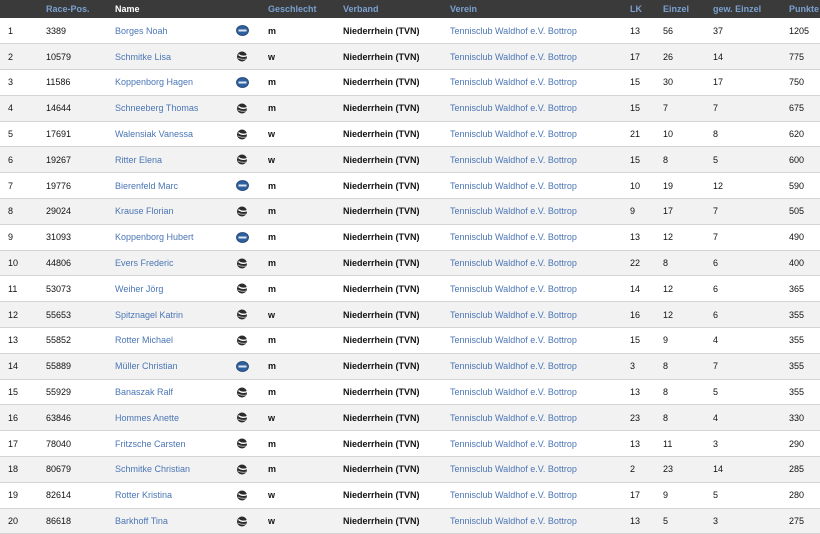 This screenshot has height=534, width=820. Describe the element at coordinates (718, 185) in the screenshot. I see `cell-gew-einzel: 12` at that location.